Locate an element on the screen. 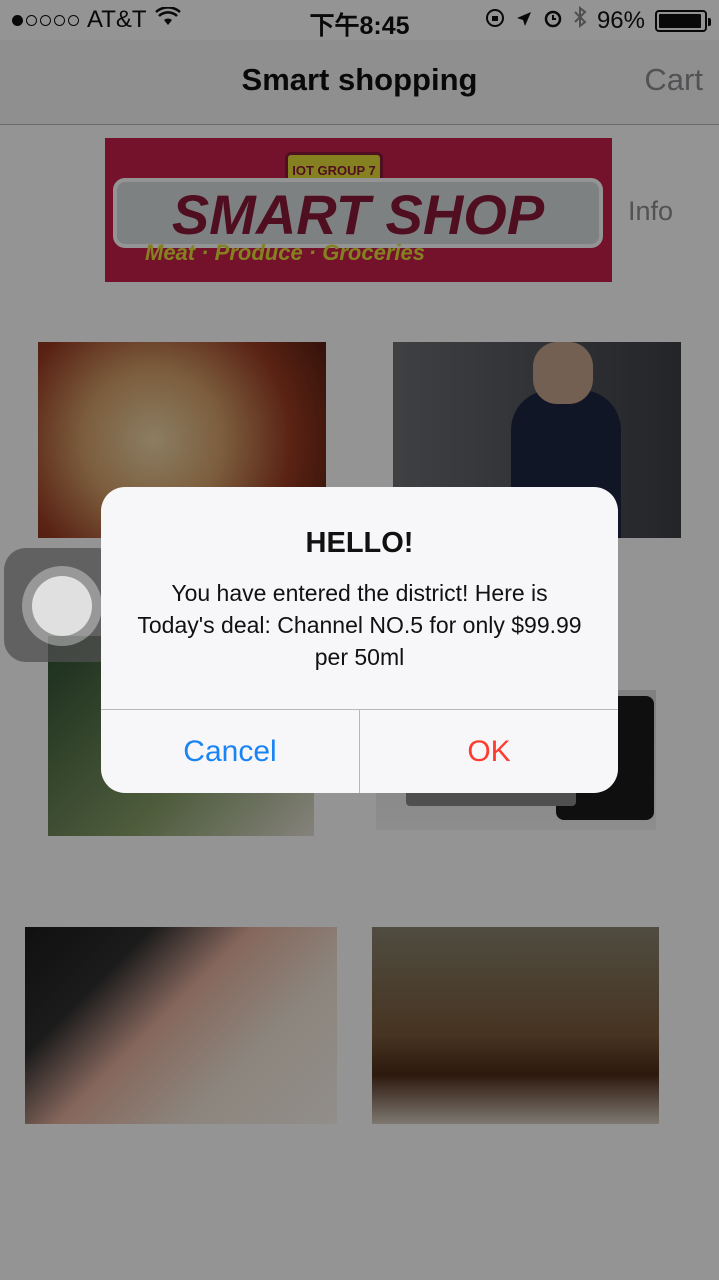 The width and height of the screenshot is (719, 1280). ok-button: OK is located at coordinates (489, 751).